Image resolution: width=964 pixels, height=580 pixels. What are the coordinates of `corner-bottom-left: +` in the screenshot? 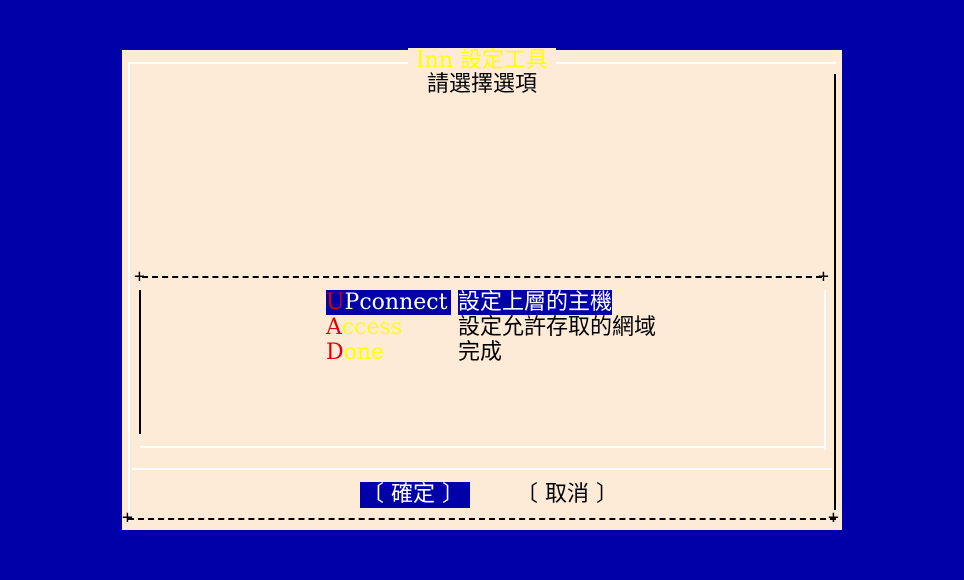 It's located at (127, 517).